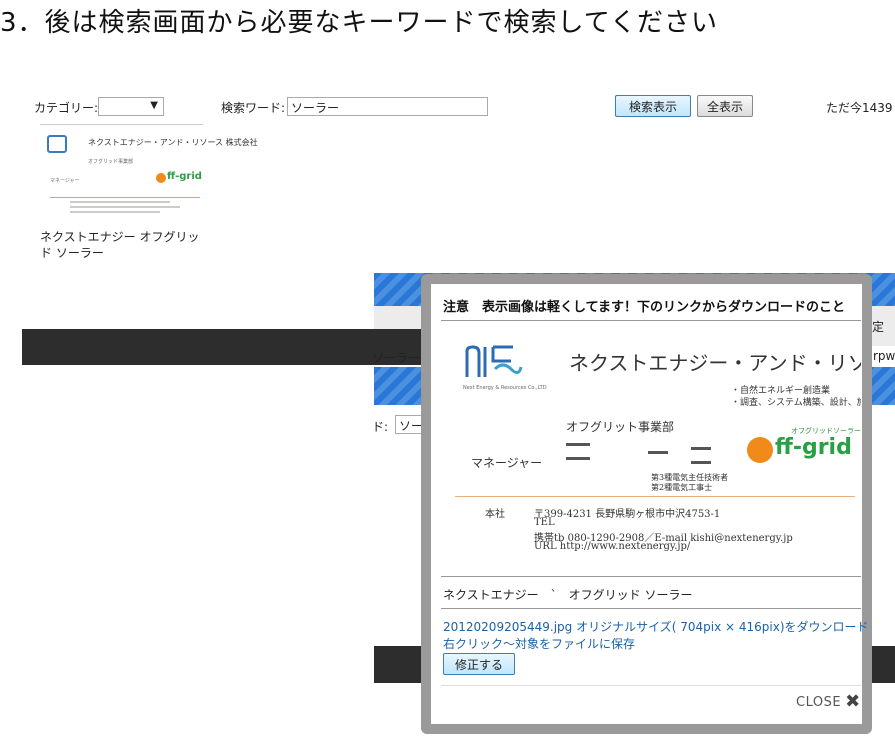 The width and height of the screenshot is (895, 752). I want to click on thumb-brand: ff-grid, so click(184, 176).